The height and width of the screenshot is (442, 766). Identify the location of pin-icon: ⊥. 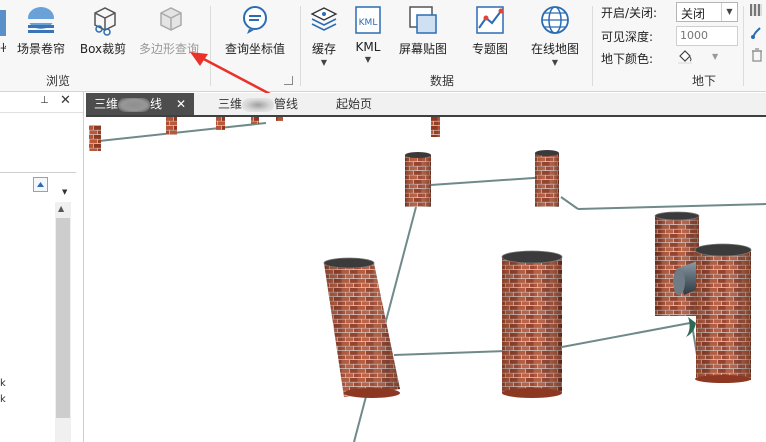
(44, 100).